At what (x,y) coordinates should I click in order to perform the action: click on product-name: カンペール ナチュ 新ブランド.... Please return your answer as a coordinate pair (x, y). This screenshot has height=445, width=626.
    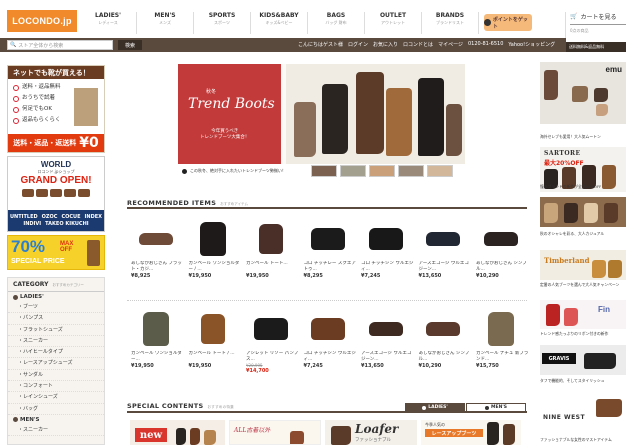
    Looking at the image, I should click on (500, 357).